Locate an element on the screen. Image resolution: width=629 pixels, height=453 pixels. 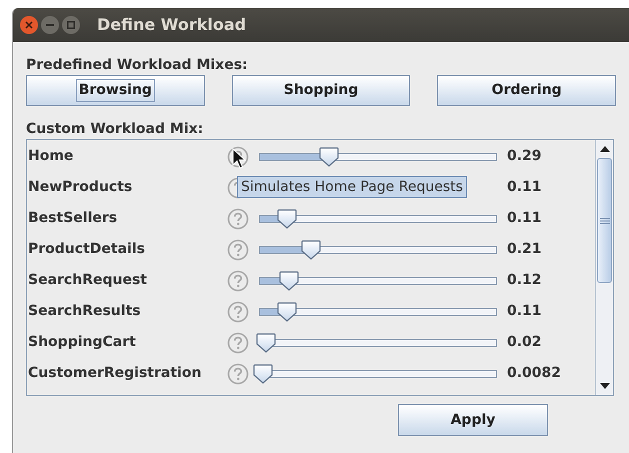
mouse-cursor-icon is located at coordinates (239, 158).